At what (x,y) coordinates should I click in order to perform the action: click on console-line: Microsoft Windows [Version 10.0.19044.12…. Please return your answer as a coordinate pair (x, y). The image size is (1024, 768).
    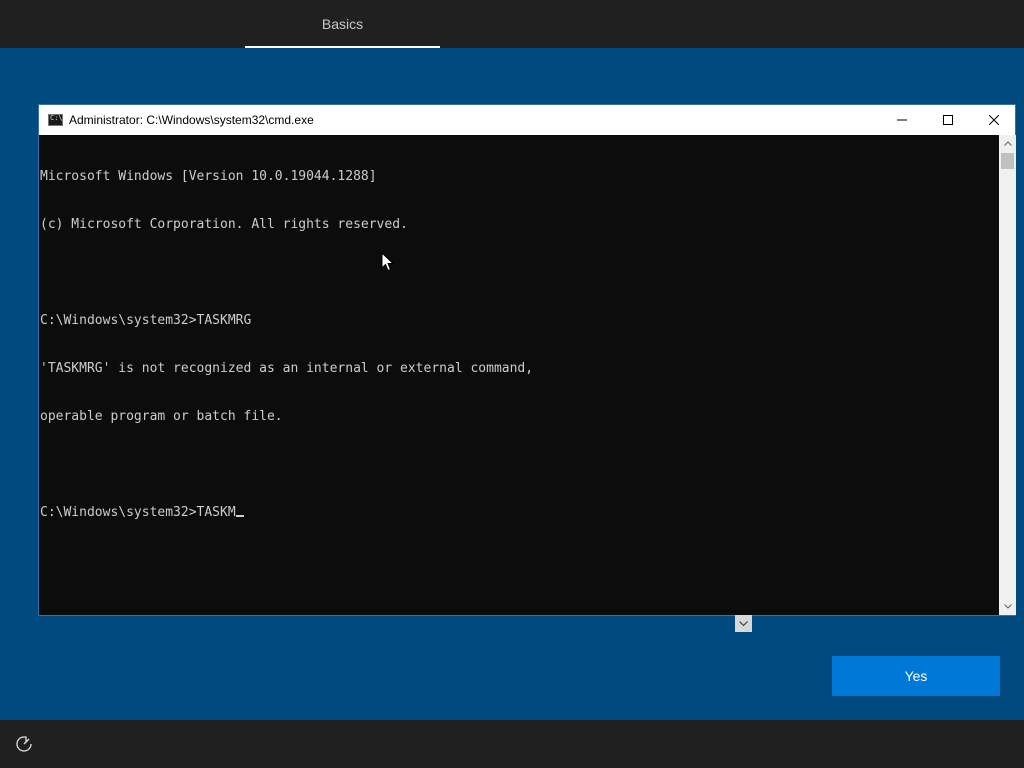
    Looking at the image, I should click on (208, 176).